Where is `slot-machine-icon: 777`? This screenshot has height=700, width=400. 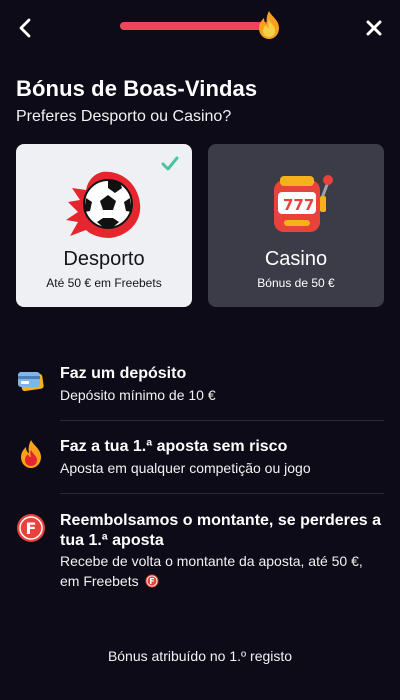
slot-machine-icon: 777 is located at coordinates (303, 203).